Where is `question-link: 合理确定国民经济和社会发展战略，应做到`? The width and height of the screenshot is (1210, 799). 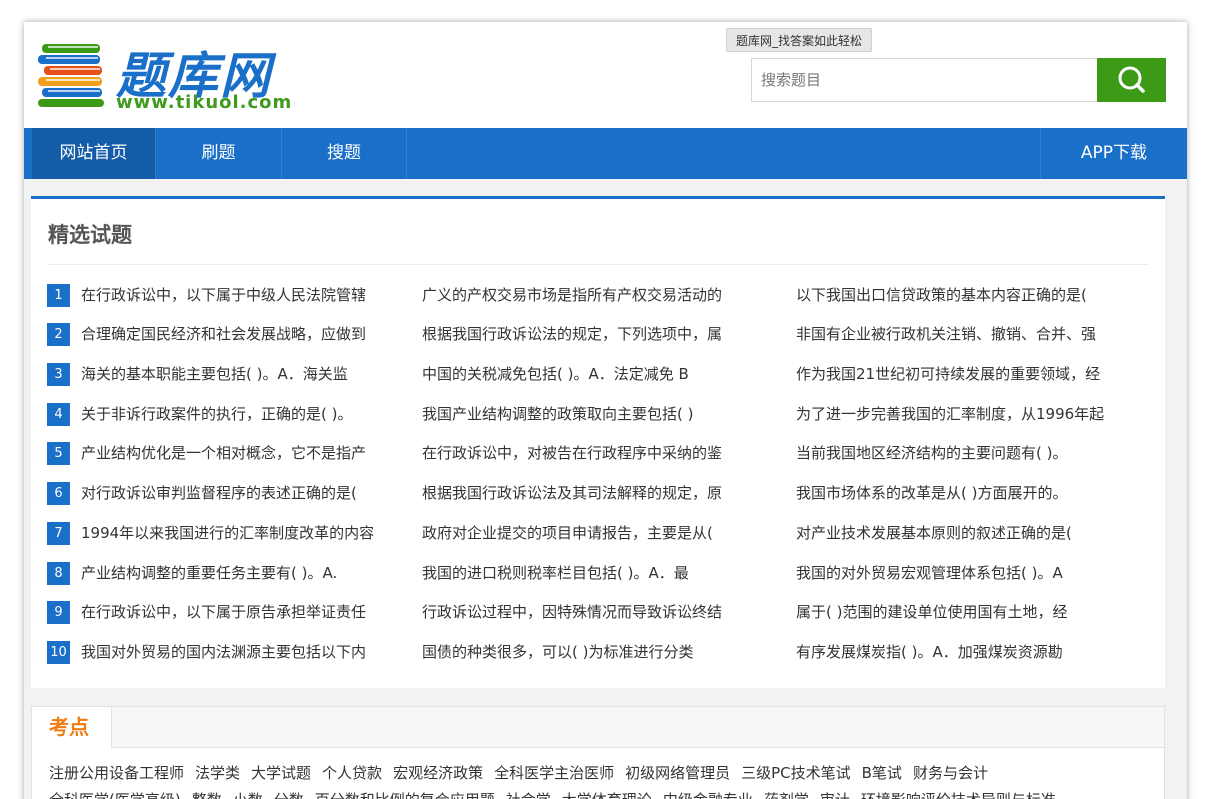
question-link: 合理确定国民经济和社会发展战略，应做到 is located at coordinates (236, 334).